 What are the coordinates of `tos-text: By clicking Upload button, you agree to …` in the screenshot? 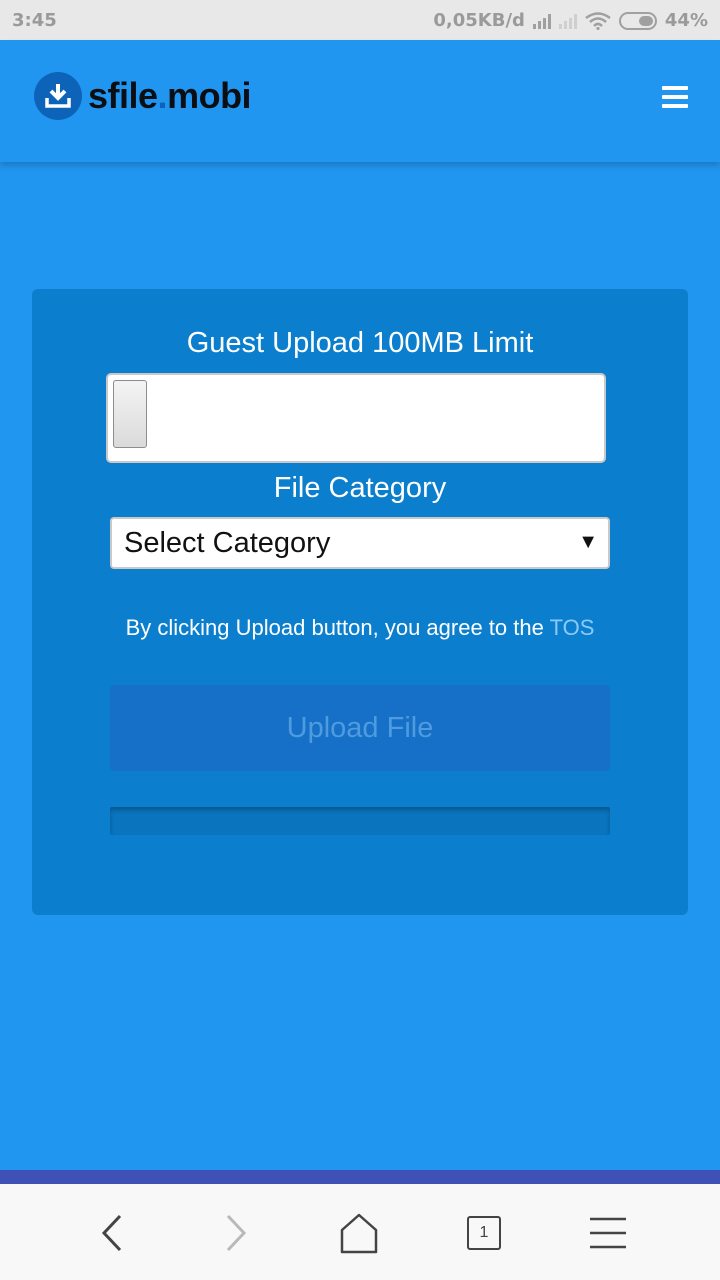 It's located at (337, 627).